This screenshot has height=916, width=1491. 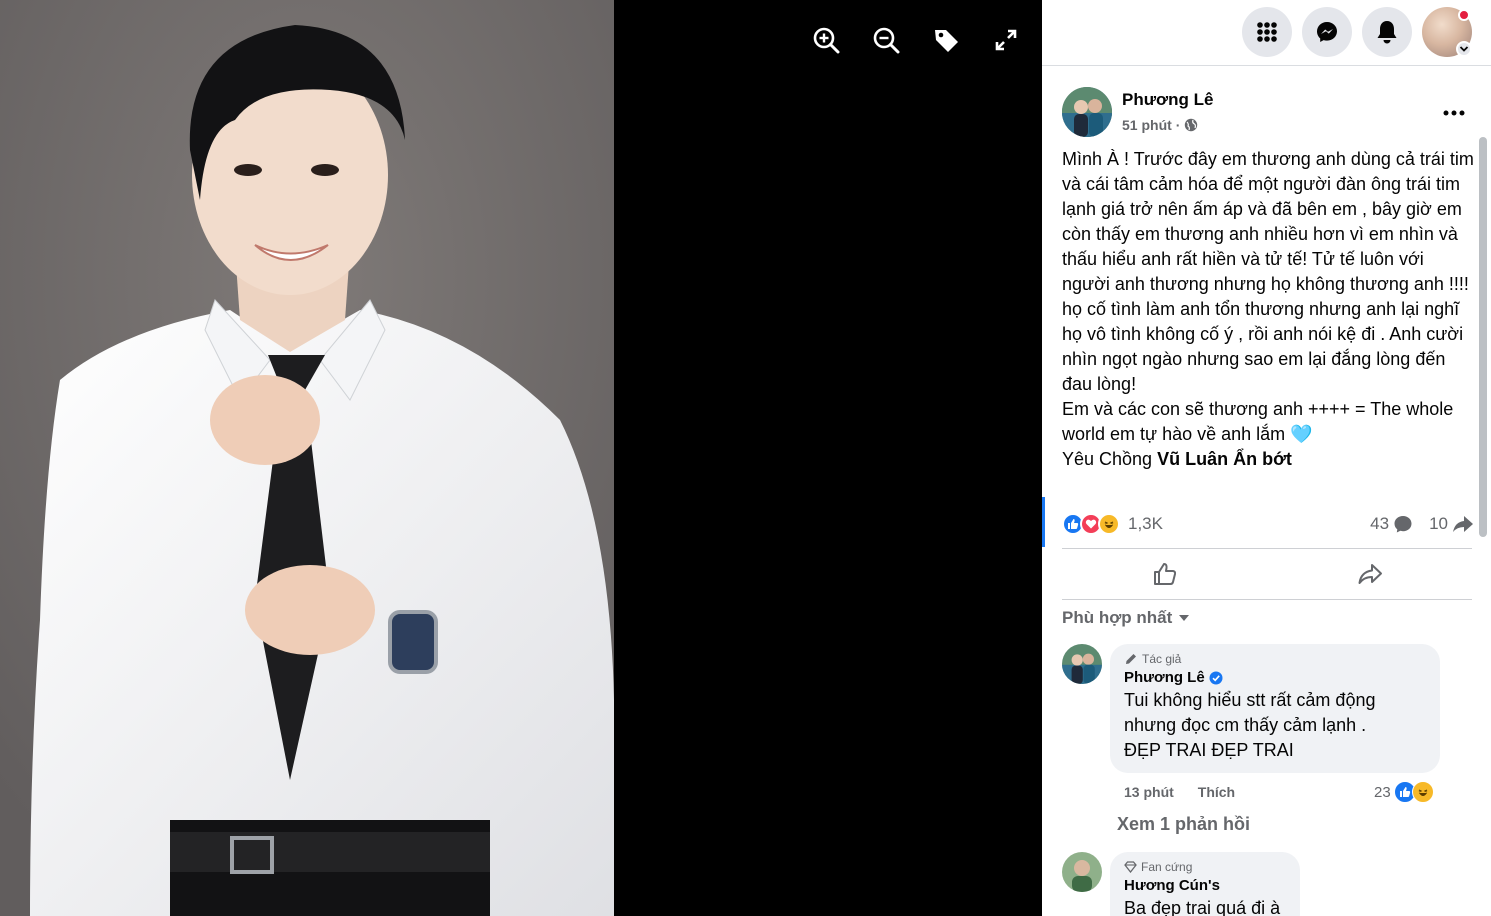 I want to click on post-closing-text: Yêu Chồng, so click(x=1110, y=459).